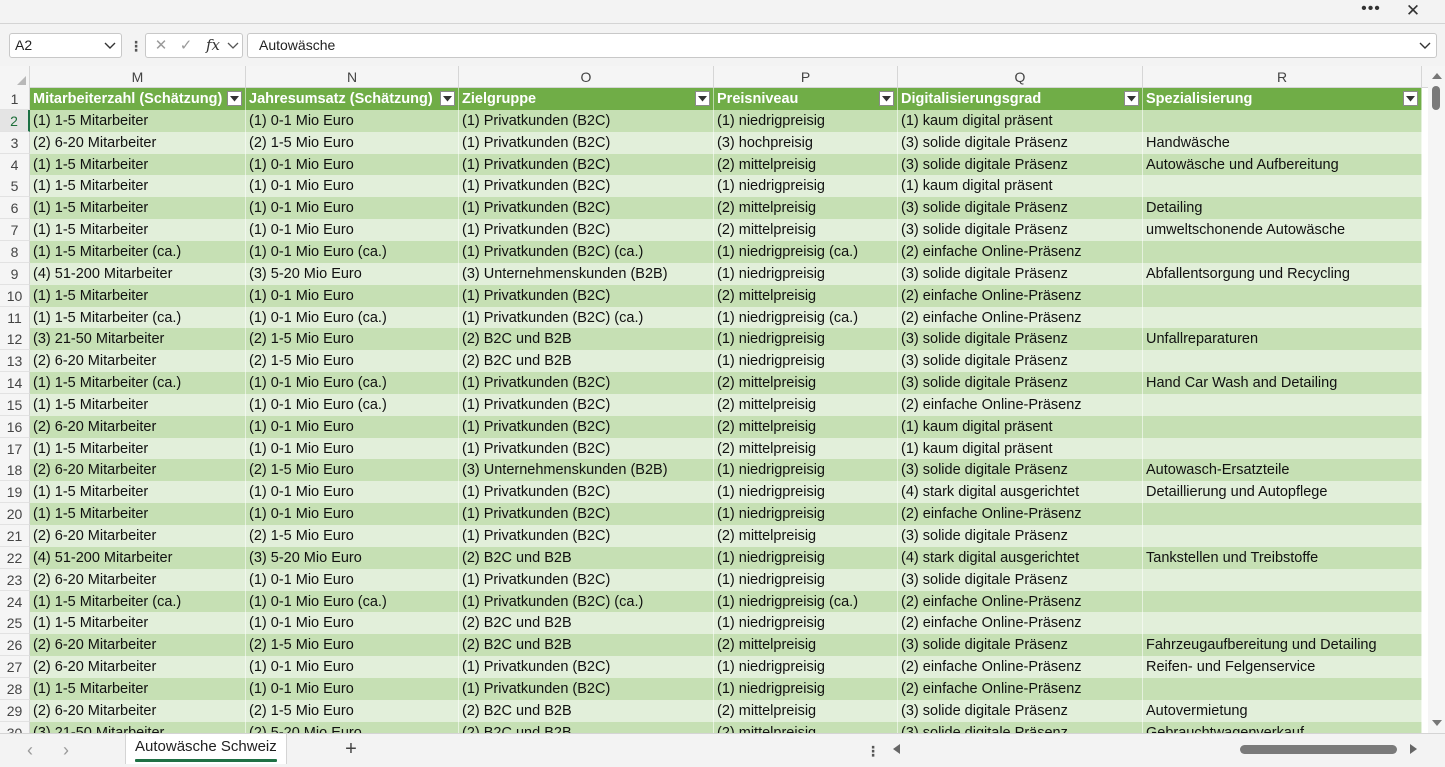  What do you see at coordinates (186, 45) in the screenshot?
I see `check-icon: ✓` at bounding box center [186, 45].